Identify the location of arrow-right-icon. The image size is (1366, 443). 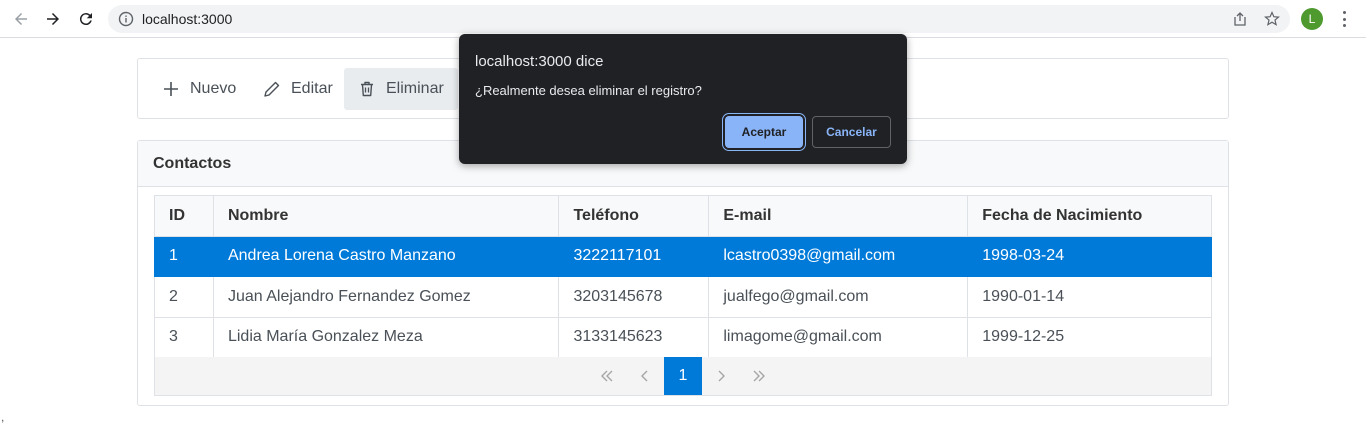
(53, 19).